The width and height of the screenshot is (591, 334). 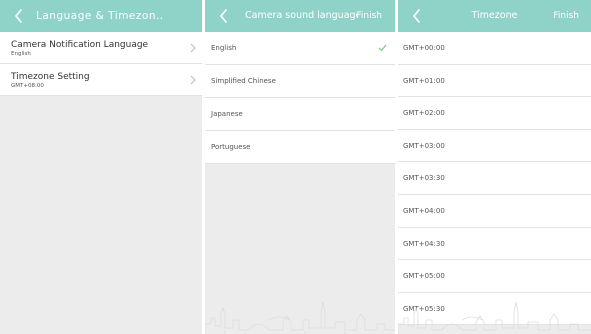 What do you see at coordinates (424, 113) in the screenshot?
I see `timezone-label: GMT+02:00` at bounding box center [424, 113].